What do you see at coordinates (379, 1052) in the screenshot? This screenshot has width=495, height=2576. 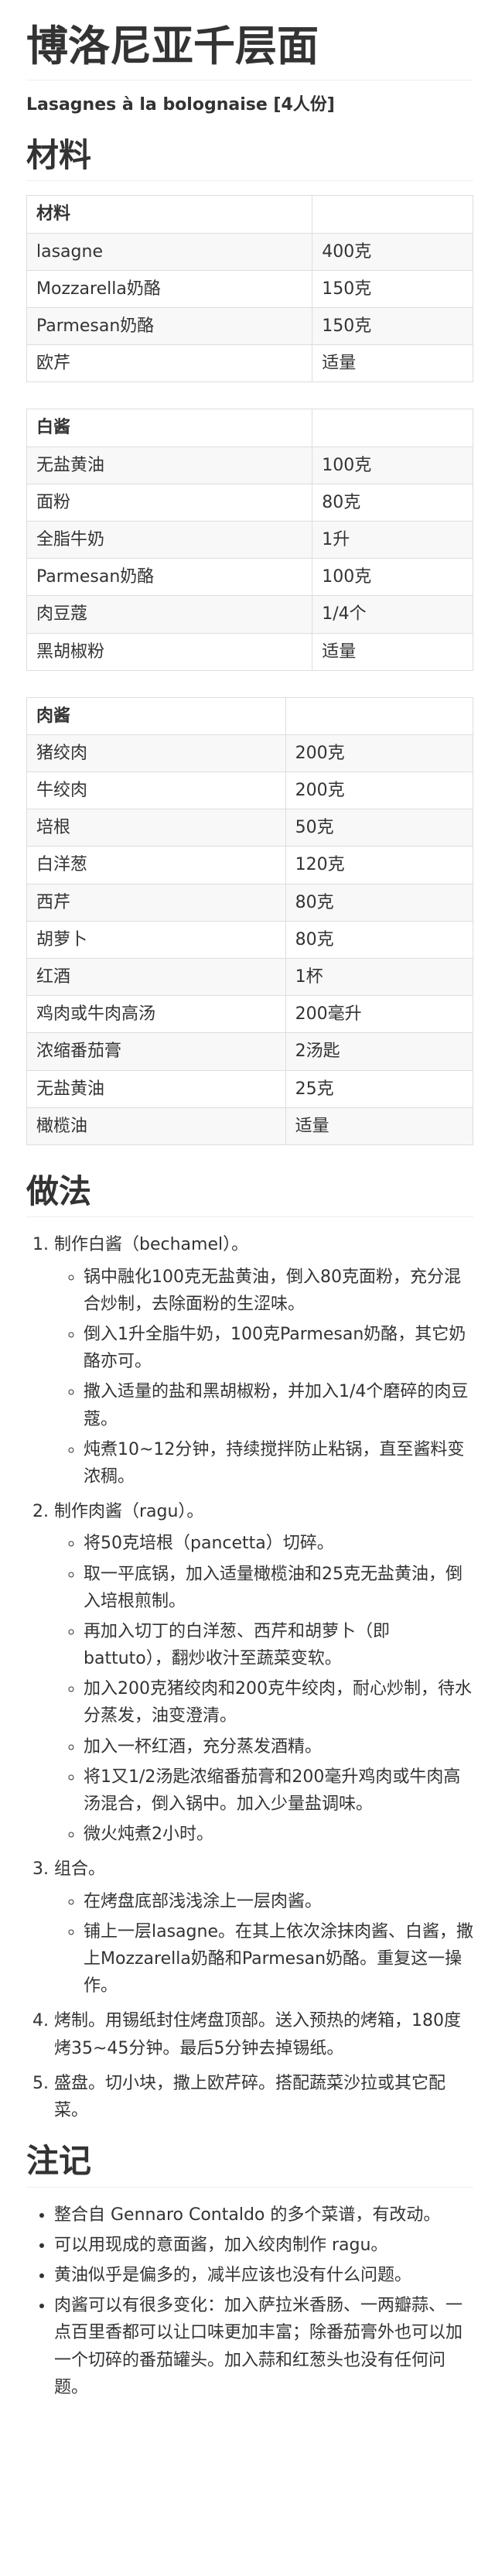 I see `ingredient-amount: 2汤匙` at bounding box center [379, 1052].